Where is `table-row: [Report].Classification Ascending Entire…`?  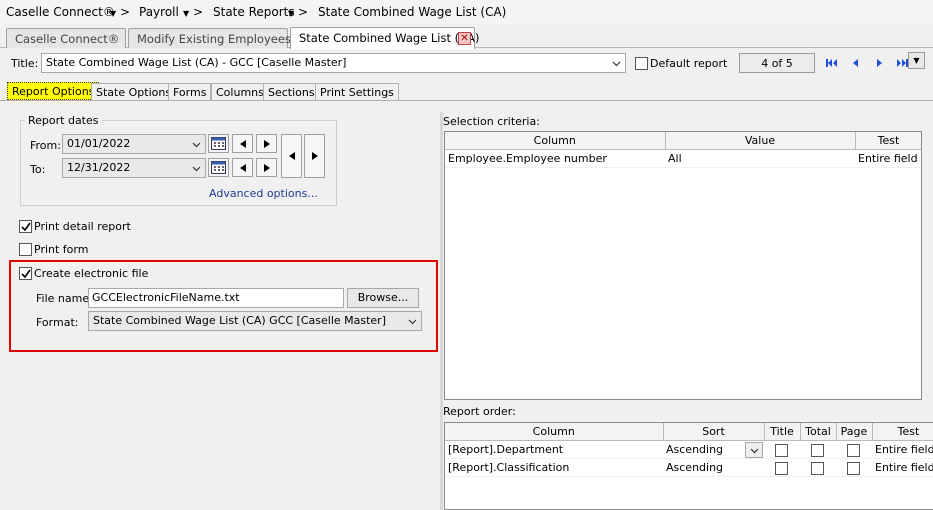 table-row: [Report].Classification Ascending Entire… is located at coordinates (689, 467).